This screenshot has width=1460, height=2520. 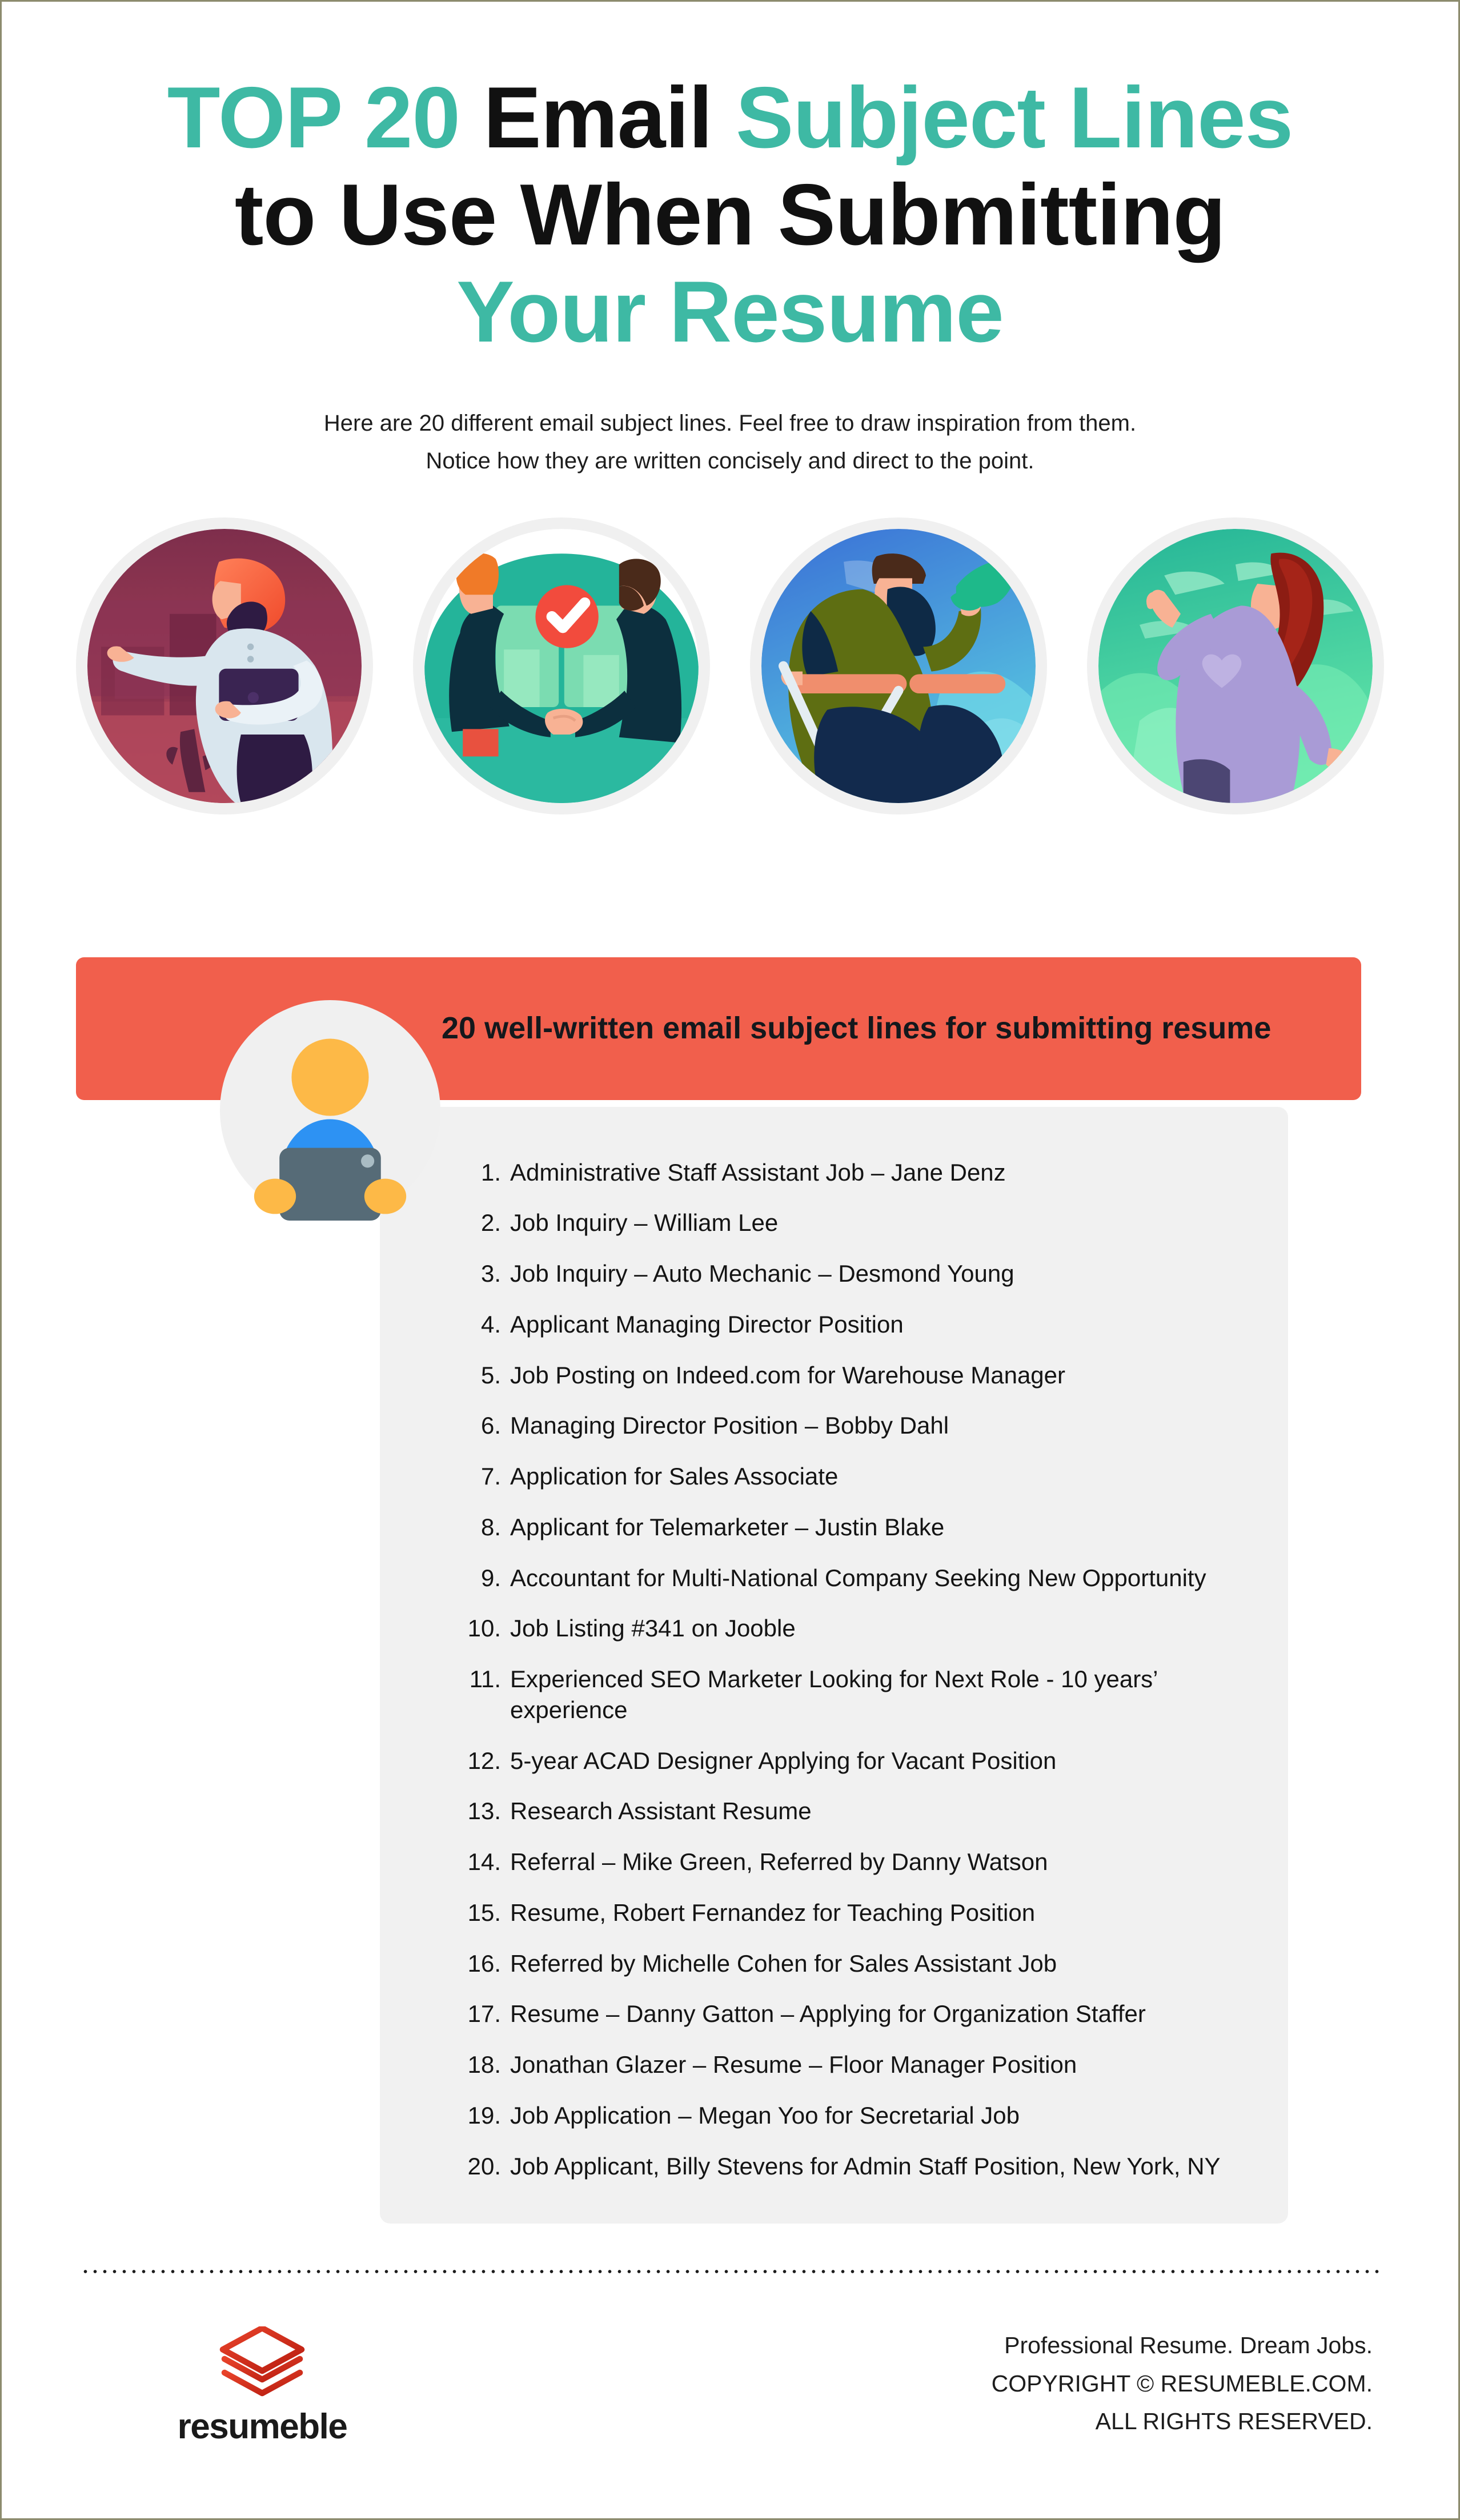 I want to click on illustration-woman-celebrating, so click(x=1235, y=666).